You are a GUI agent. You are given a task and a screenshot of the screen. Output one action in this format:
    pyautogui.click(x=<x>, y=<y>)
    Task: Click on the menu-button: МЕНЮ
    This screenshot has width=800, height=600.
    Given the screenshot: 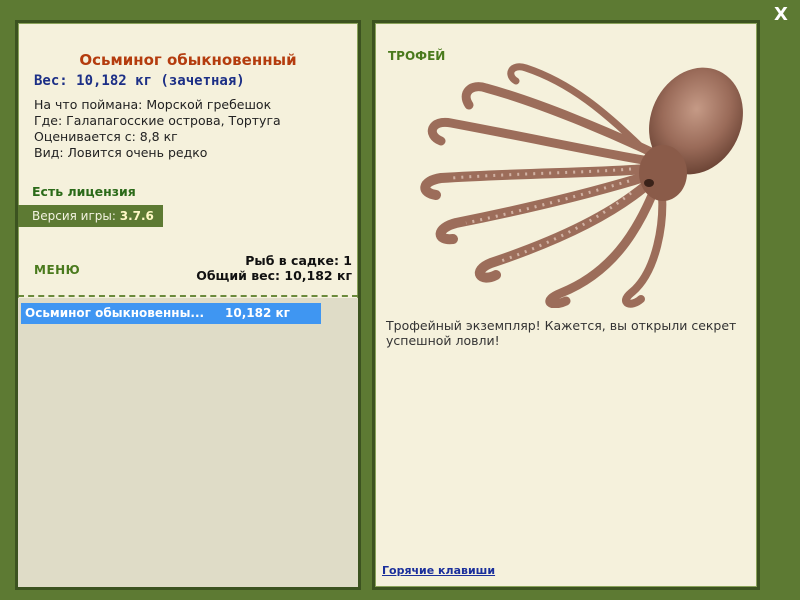 What is the action you would take?
    pyautogui.click(x=57, y=270)
    